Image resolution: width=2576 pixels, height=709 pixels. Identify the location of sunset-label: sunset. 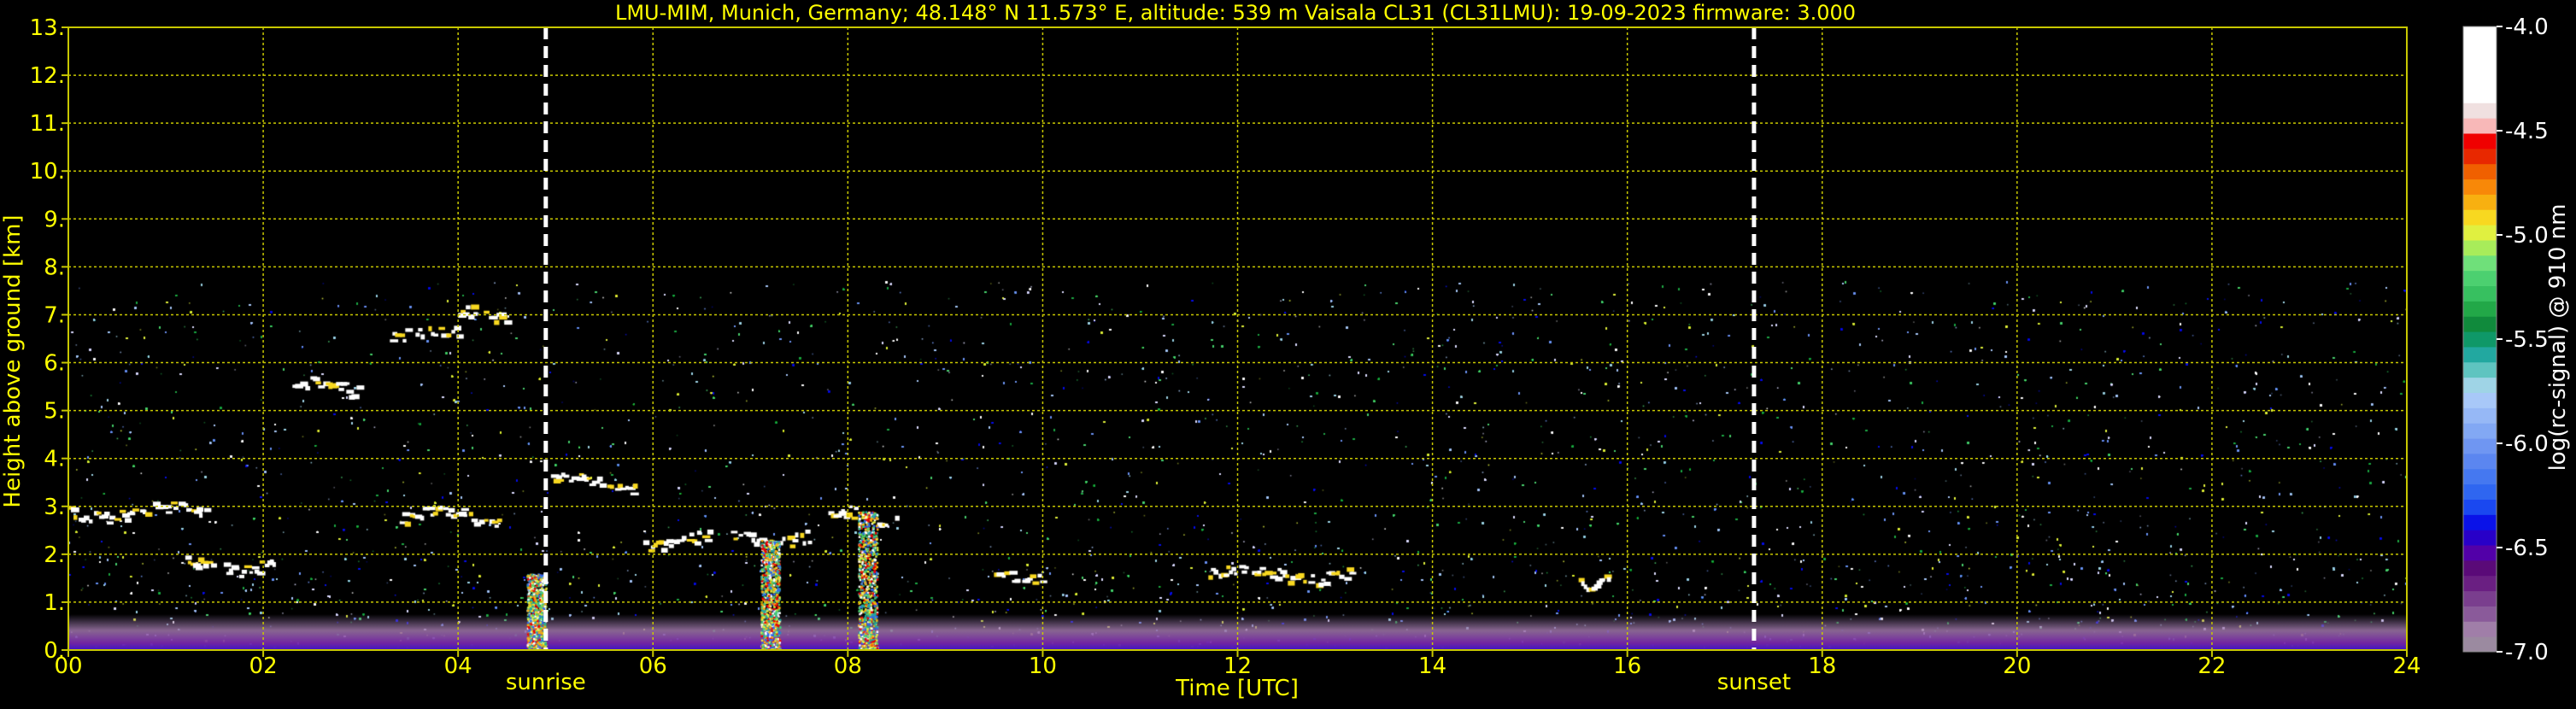
(1754, 683).